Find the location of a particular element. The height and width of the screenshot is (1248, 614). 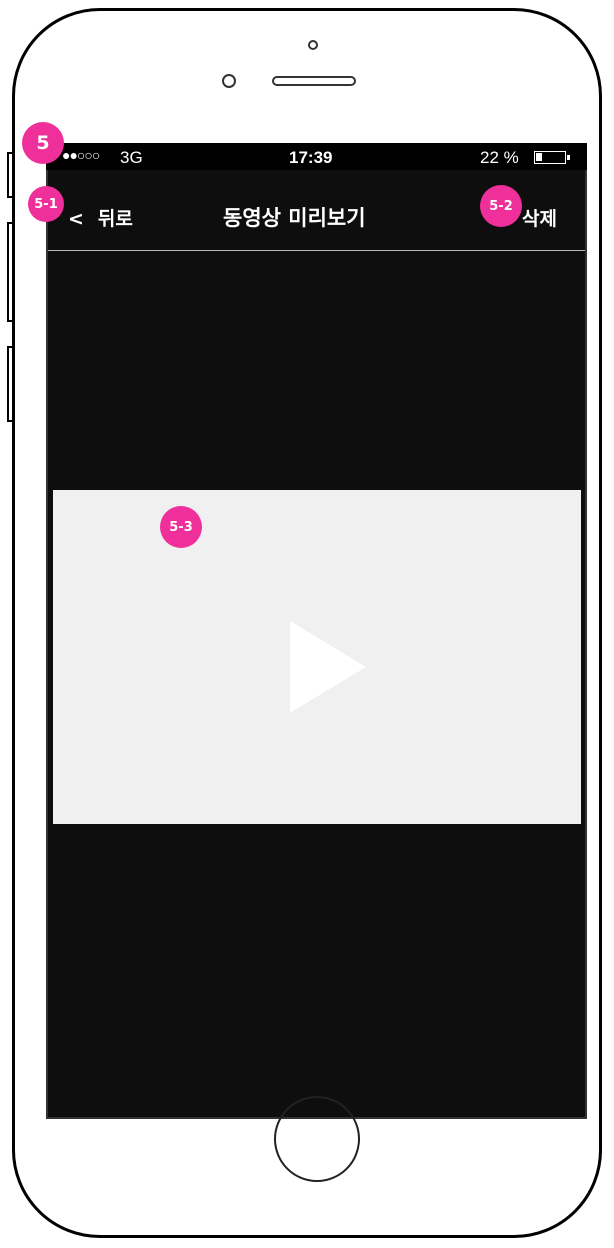

chevron-left-icon: < is located at coordinates (76, 219).